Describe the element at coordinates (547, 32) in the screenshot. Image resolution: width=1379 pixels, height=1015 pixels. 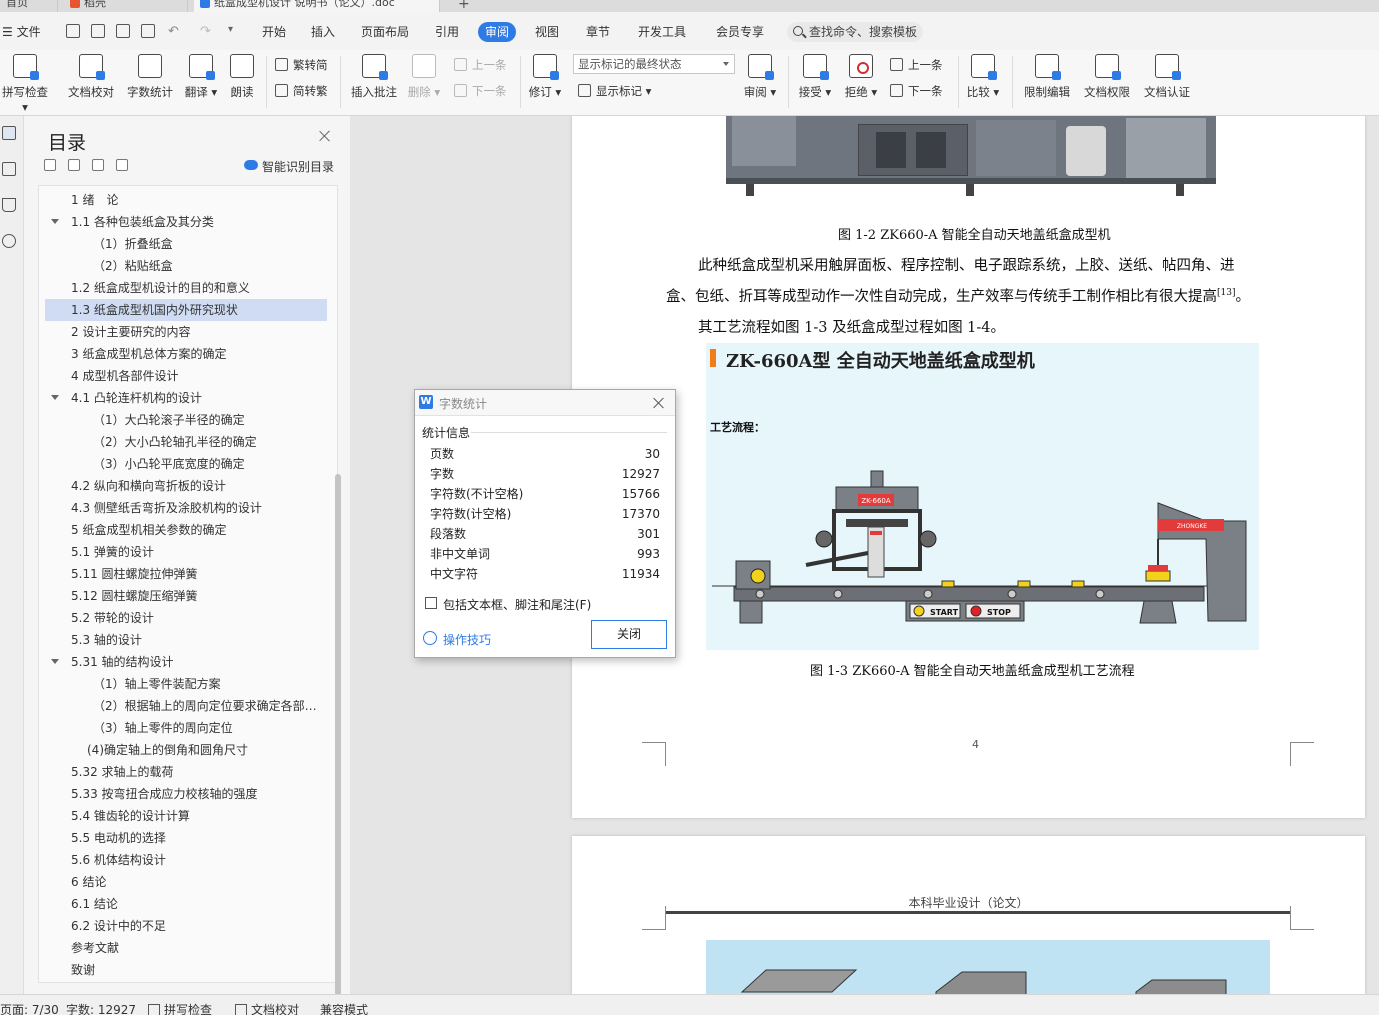
I see `menu-view: 视图` at that location.